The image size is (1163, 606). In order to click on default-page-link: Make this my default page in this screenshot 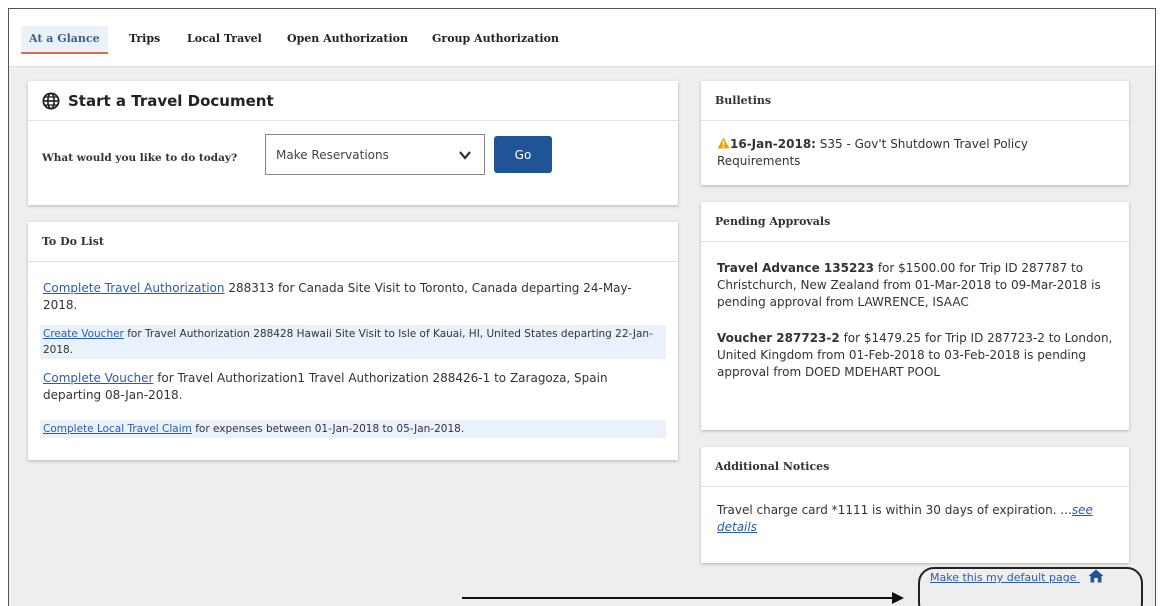, I will do `click(1017, 576)`.